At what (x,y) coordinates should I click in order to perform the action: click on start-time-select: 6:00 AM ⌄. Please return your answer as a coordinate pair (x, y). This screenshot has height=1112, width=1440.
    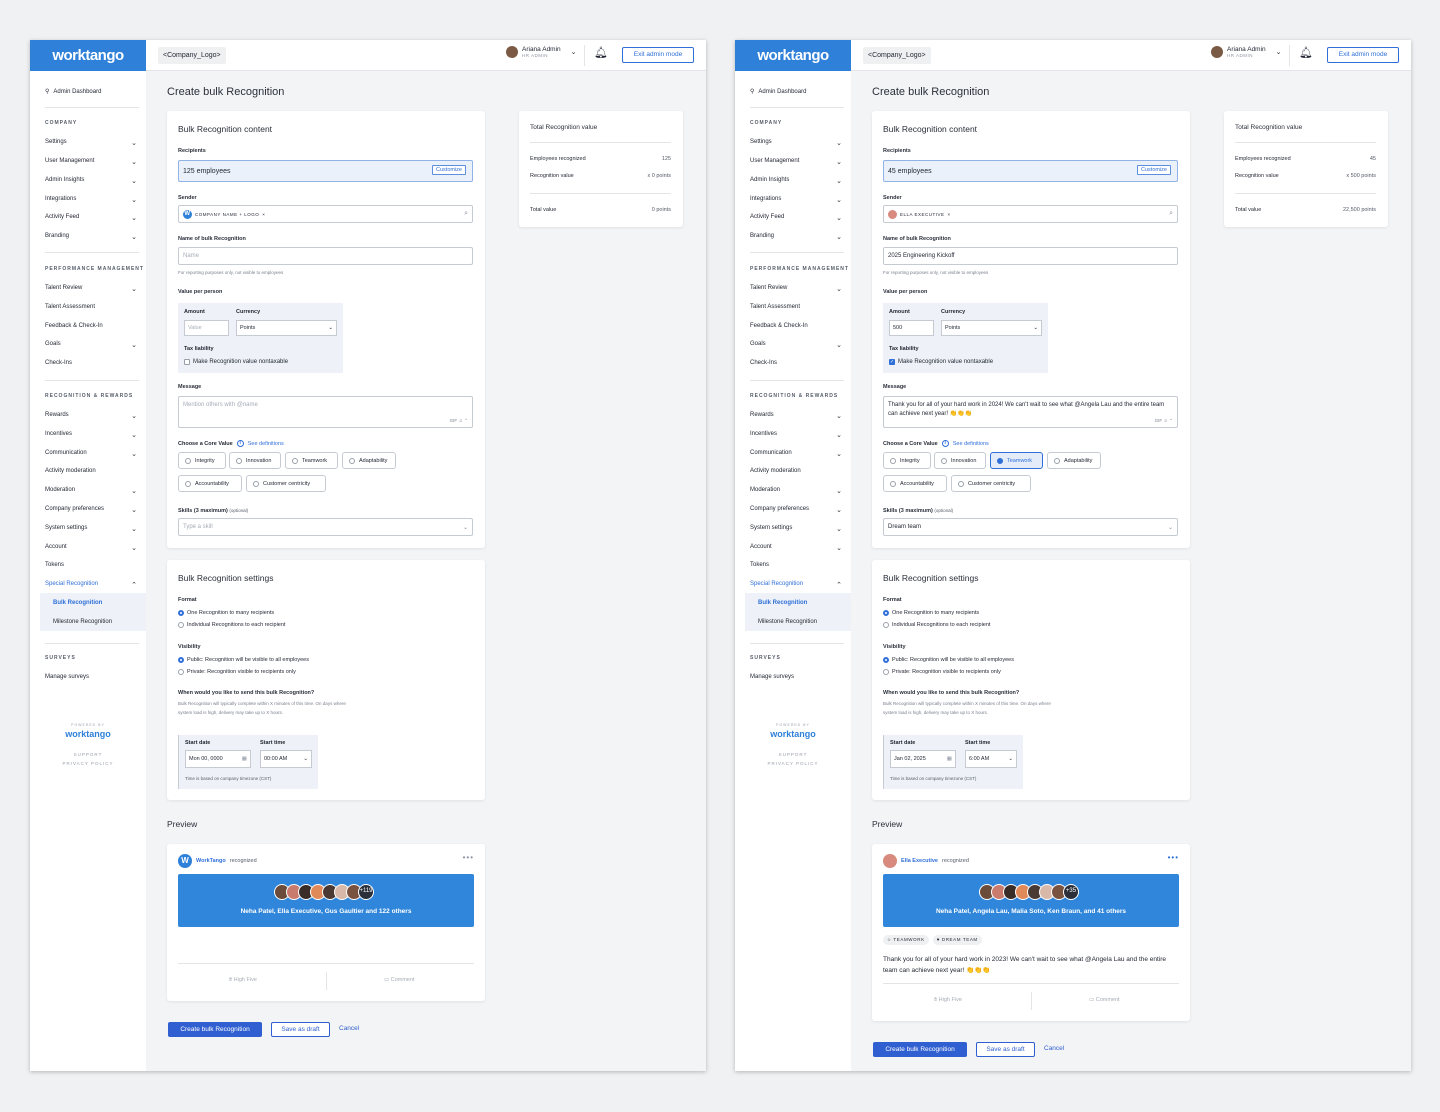
    Looking at the image, I should click on (991, 759).